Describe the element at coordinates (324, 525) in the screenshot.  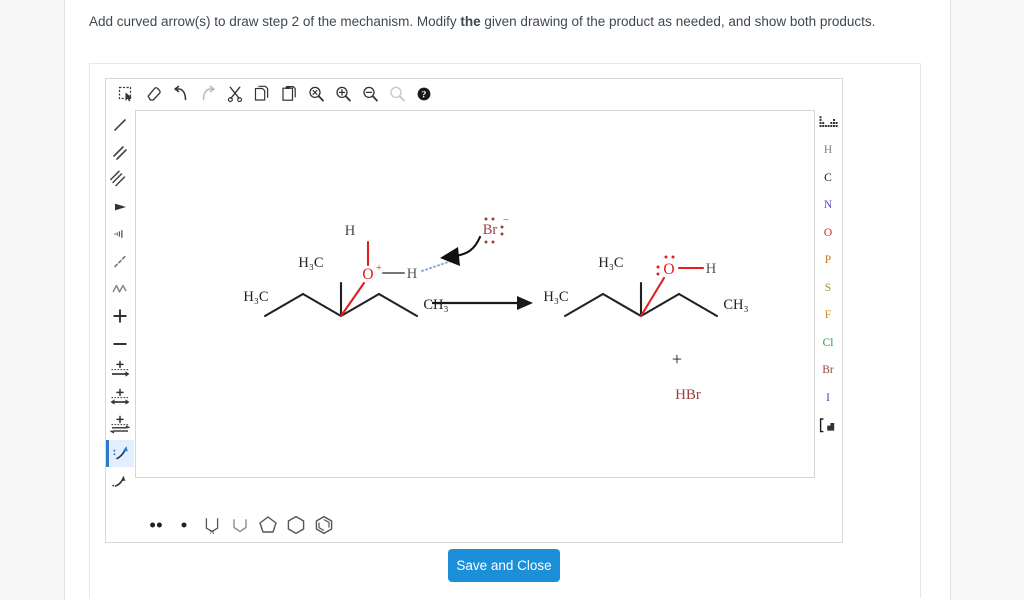
I see `benzene-ring-tool` at that location.